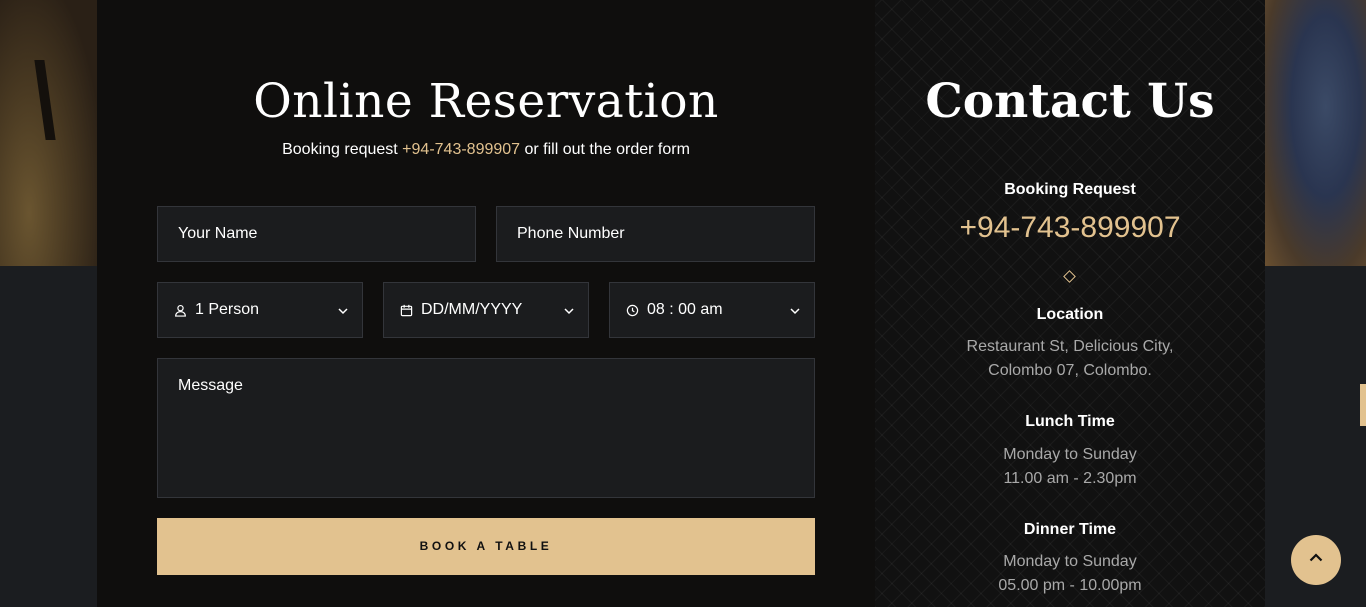  Describe the element at coordinates (1070, 478) in the screenshot. I see `lunch-hours: 11.00 am - 2.30pm` at that location.